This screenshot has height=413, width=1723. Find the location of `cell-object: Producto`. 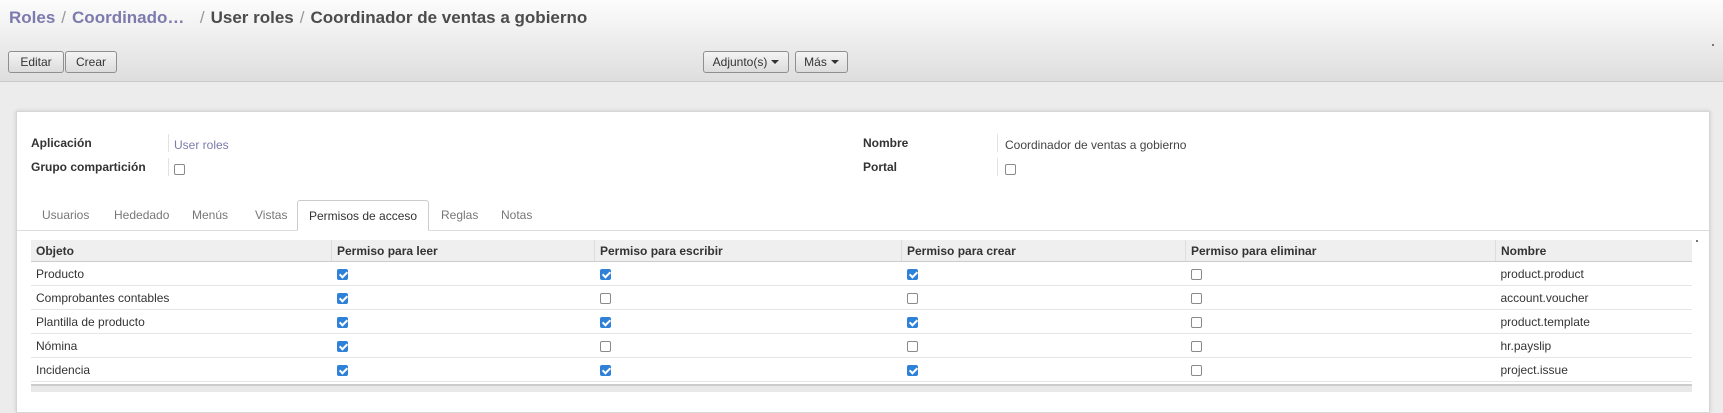

cell-object: Producto is located at coordinates (181, 273).